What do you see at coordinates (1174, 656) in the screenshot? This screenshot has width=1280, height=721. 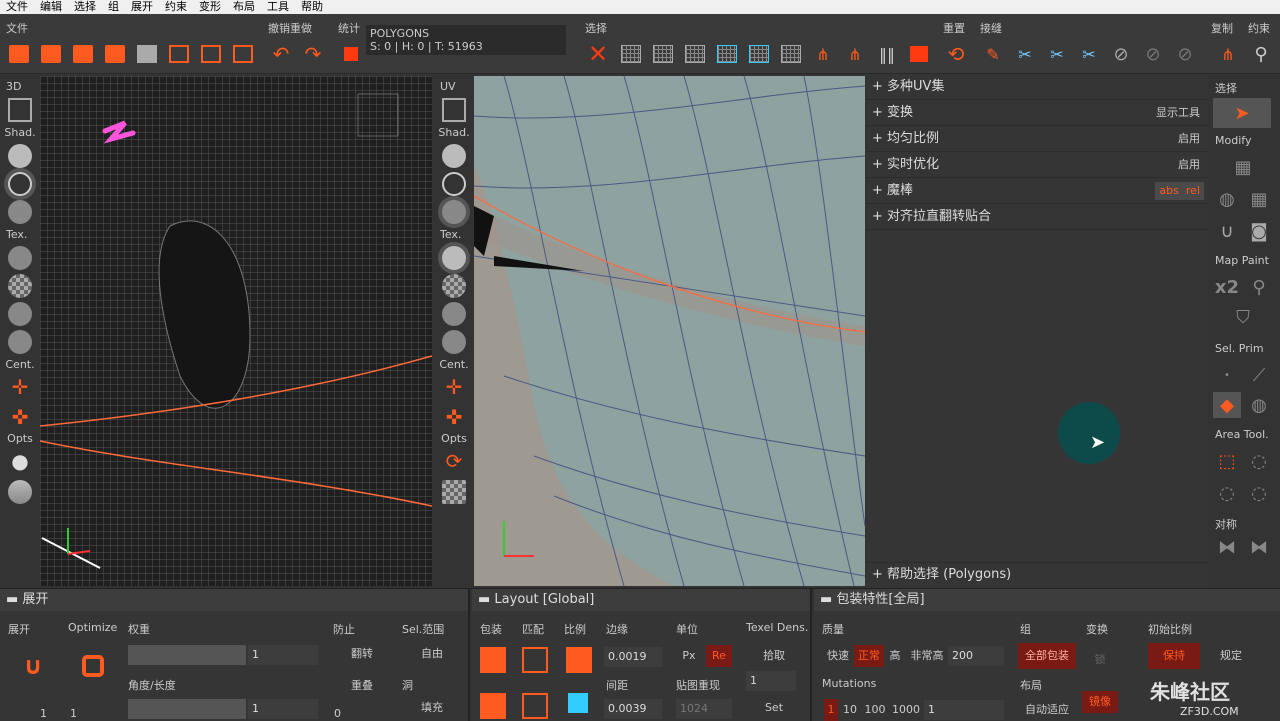 I see `keep-button: 保持` at bounding box center [1174, 656].